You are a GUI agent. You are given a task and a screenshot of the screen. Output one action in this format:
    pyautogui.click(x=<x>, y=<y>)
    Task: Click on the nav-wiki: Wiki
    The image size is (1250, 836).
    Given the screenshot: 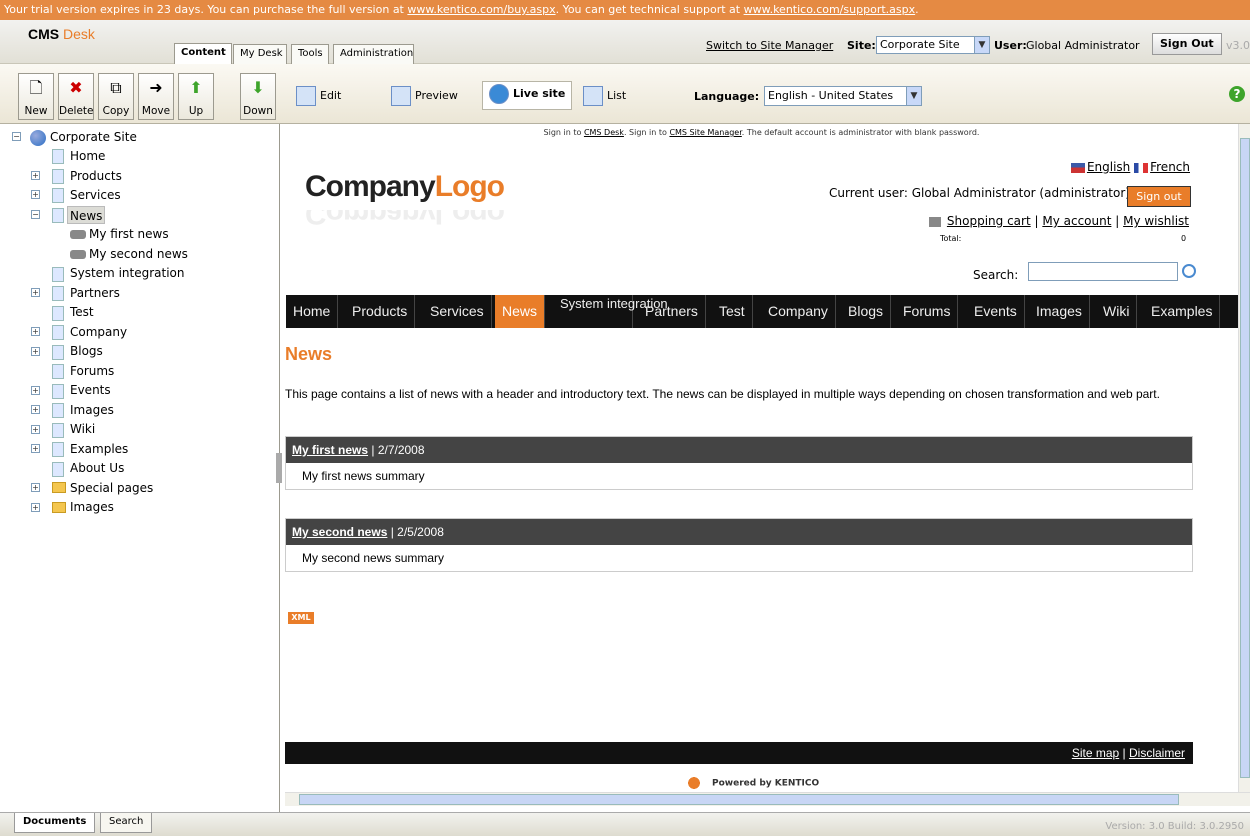 What is the action you would take?
    pyautogui.click(x=1117, y=311)
    